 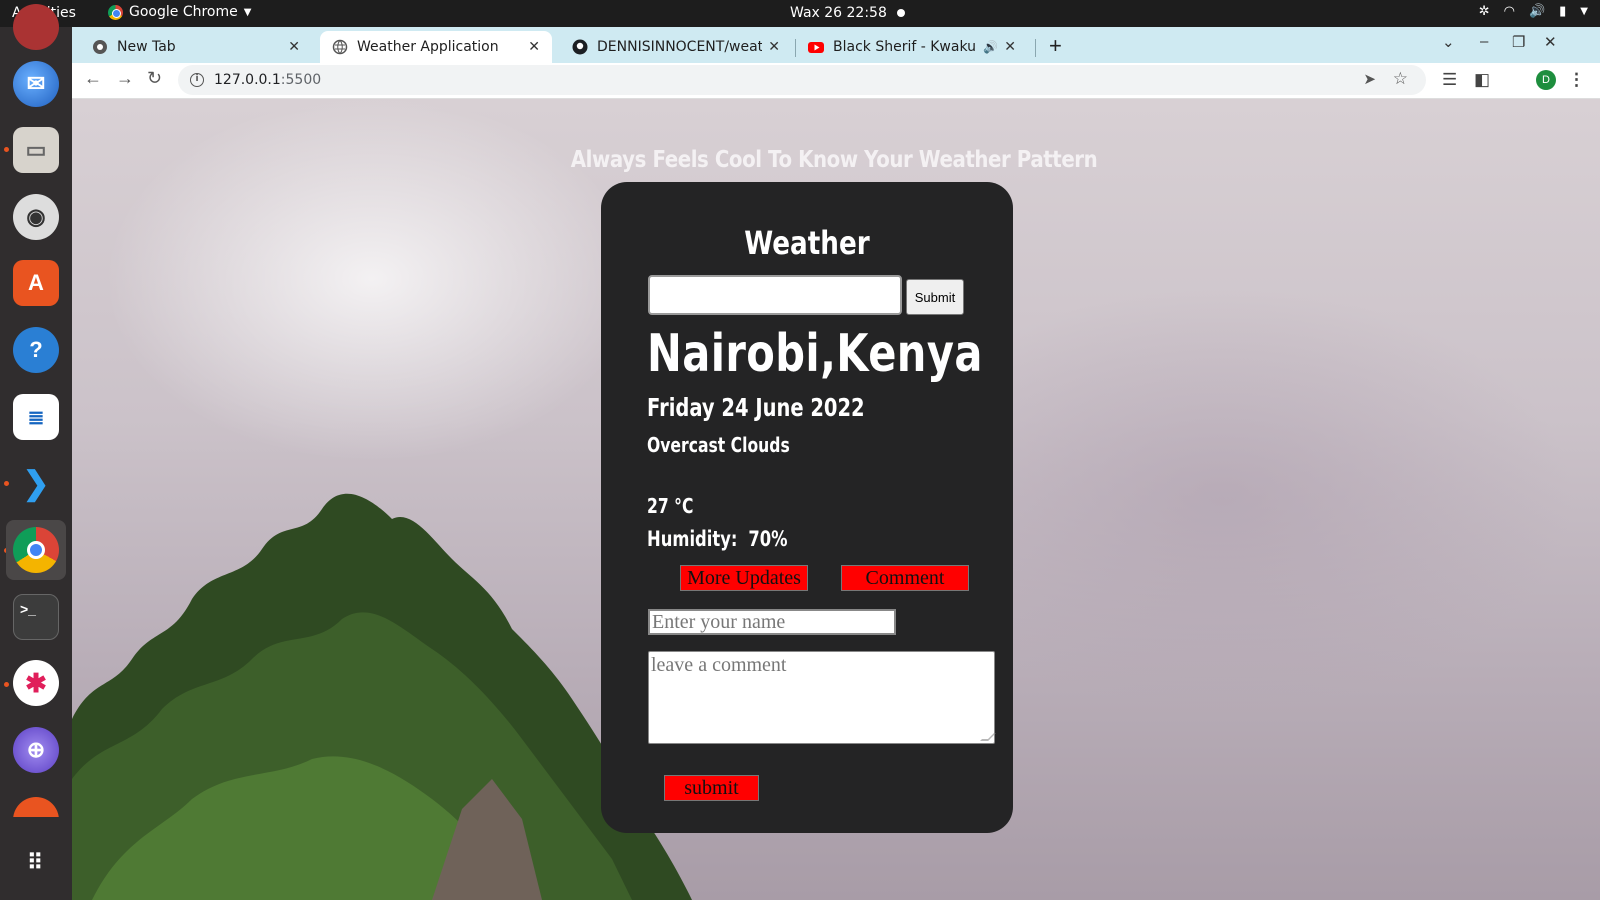 I want to click on terminal-icon: >_, so click(x=36, y=617).